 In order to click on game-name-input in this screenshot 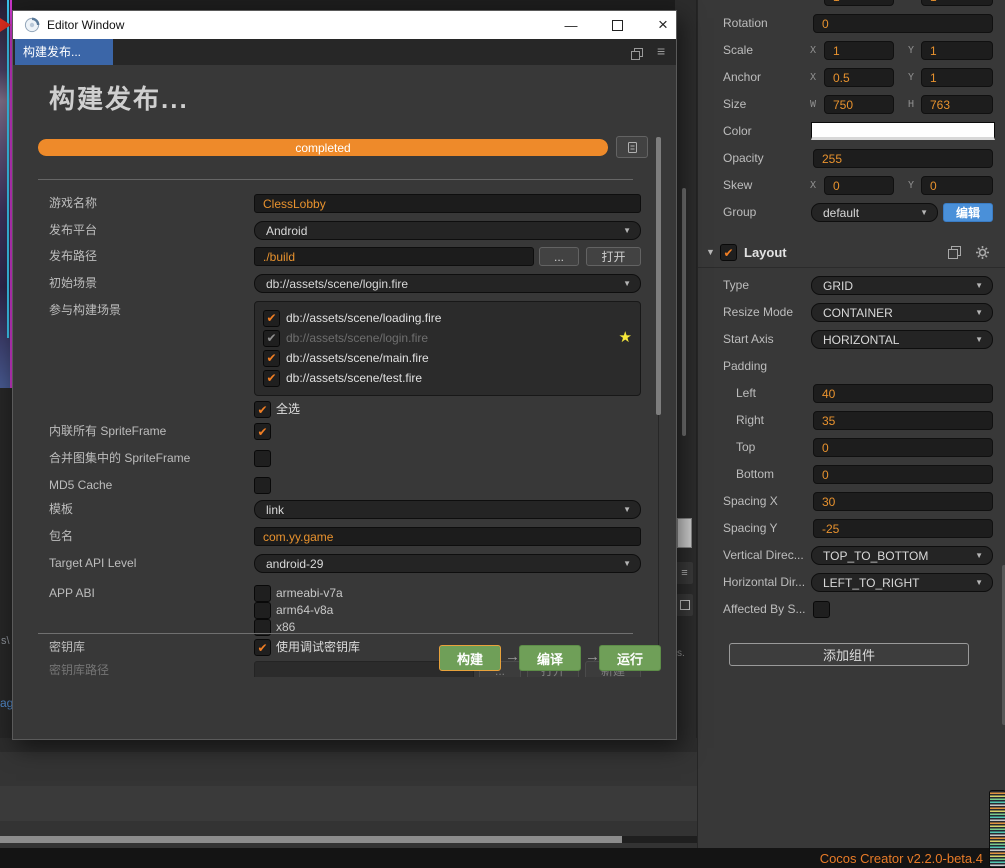, I will do `click(447, 203)`.